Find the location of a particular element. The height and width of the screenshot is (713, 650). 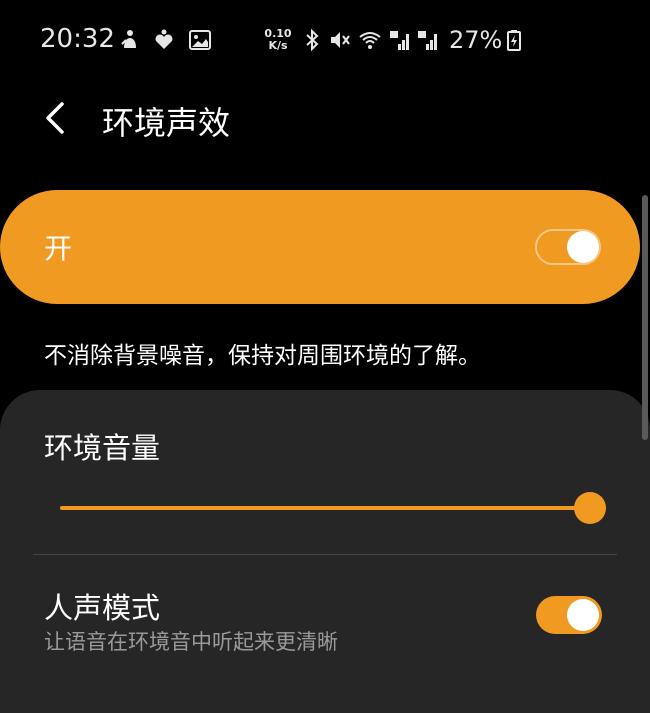

chevron-left-icon is located at coordinates (55, 118).